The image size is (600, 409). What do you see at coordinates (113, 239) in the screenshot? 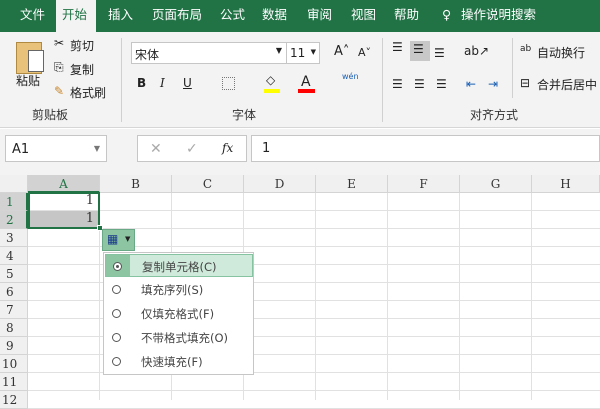
I see `autofill-icon: ▦` at bounding box center [113, 239].